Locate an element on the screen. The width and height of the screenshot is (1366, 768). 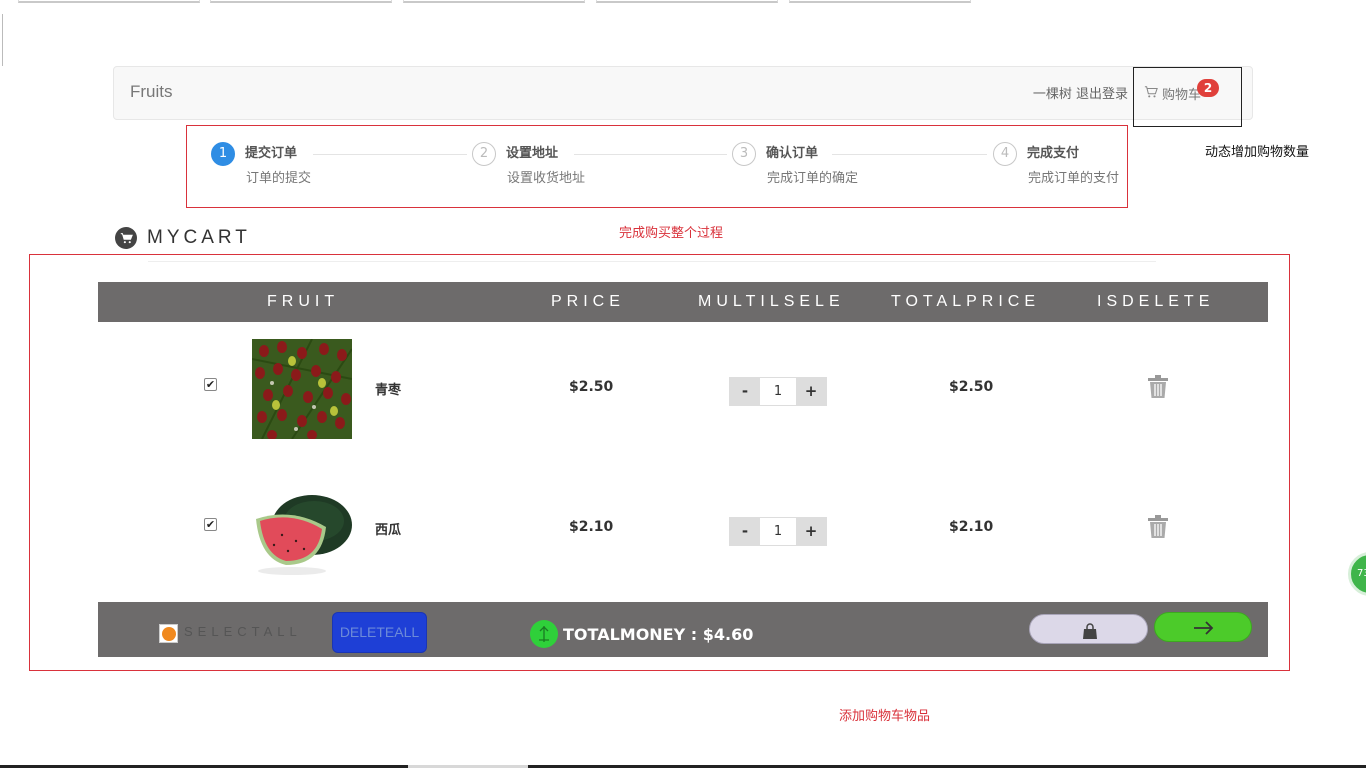
orange-dot-icon is located at coordinates (169, 634).